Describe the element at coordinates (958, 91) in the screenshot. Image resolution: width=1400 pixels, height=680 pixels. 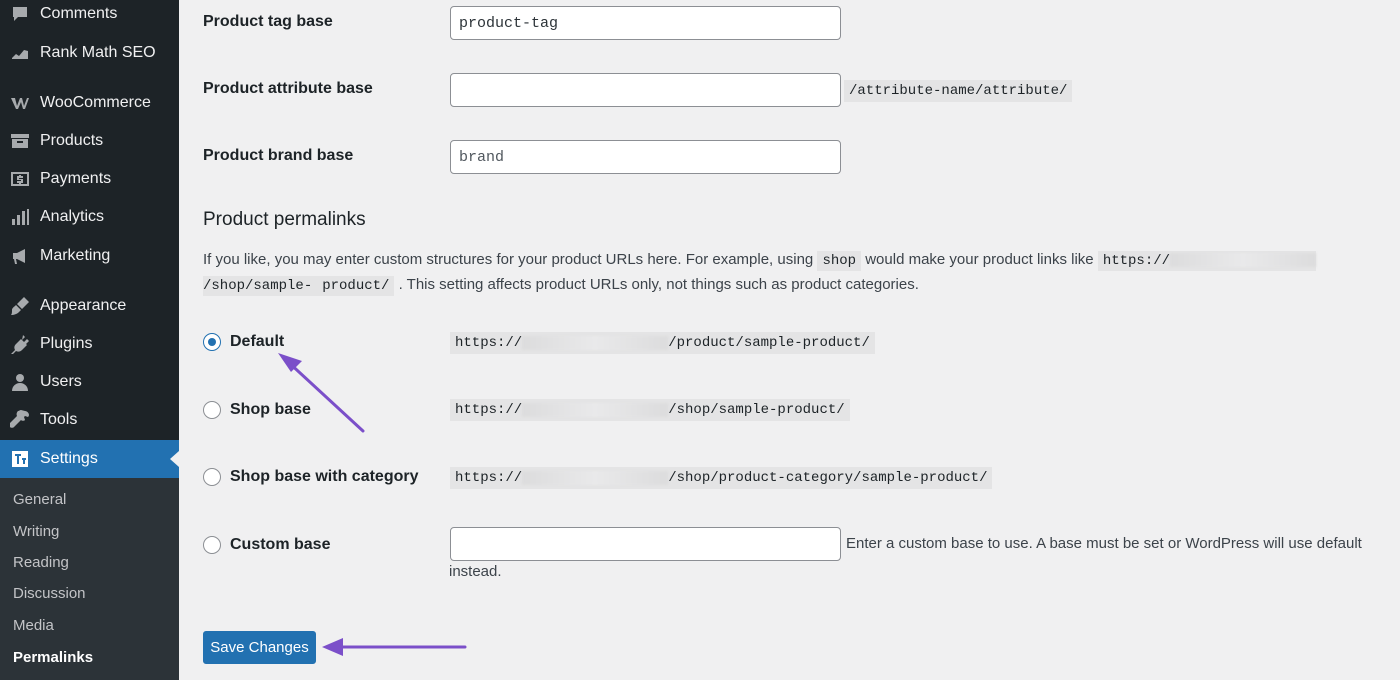
I see `attribute-base-suffix: /attribute-name/attribute/` at that location.